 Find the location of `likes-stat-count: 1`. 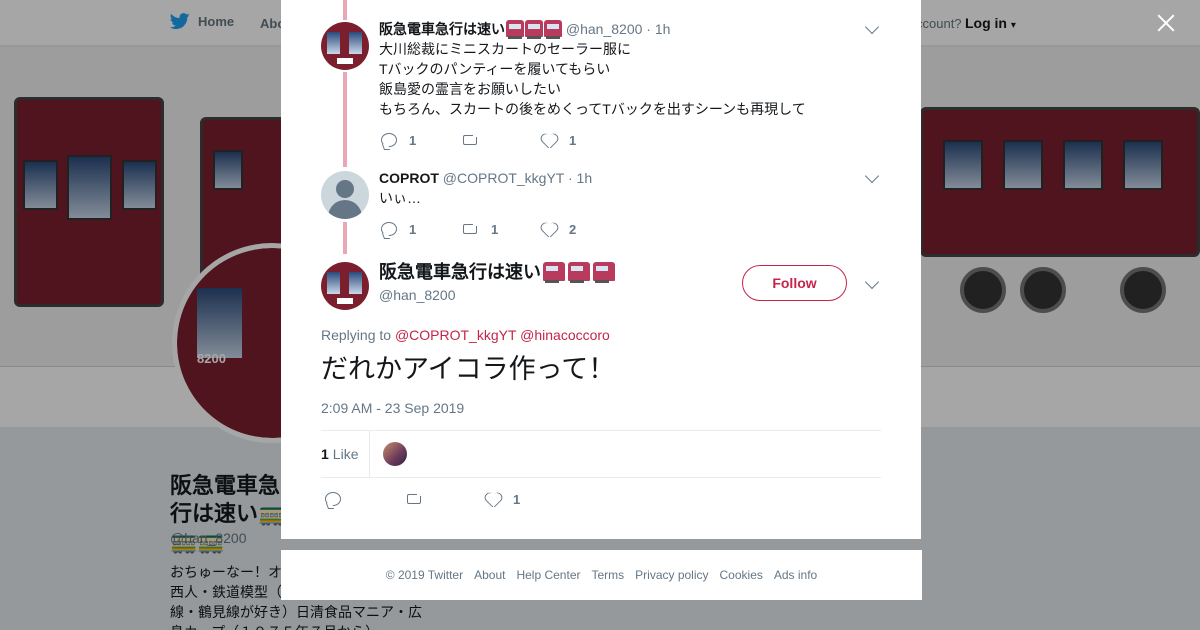

likes-stat-count: 1 is located at coordinates (325, 454).